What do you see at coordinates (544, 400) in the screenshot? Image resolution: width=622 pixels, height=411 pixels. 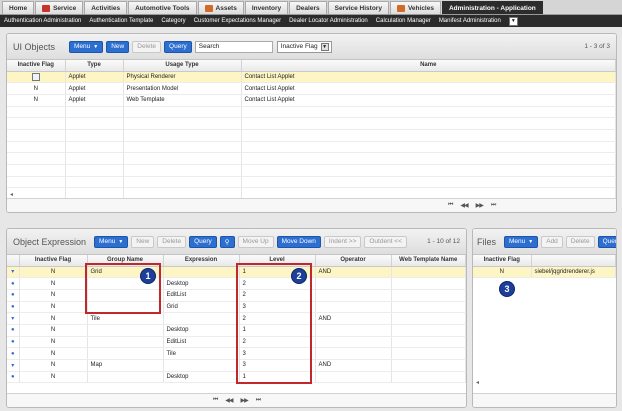 I see `files-footer` at bounding box center [544, 400].